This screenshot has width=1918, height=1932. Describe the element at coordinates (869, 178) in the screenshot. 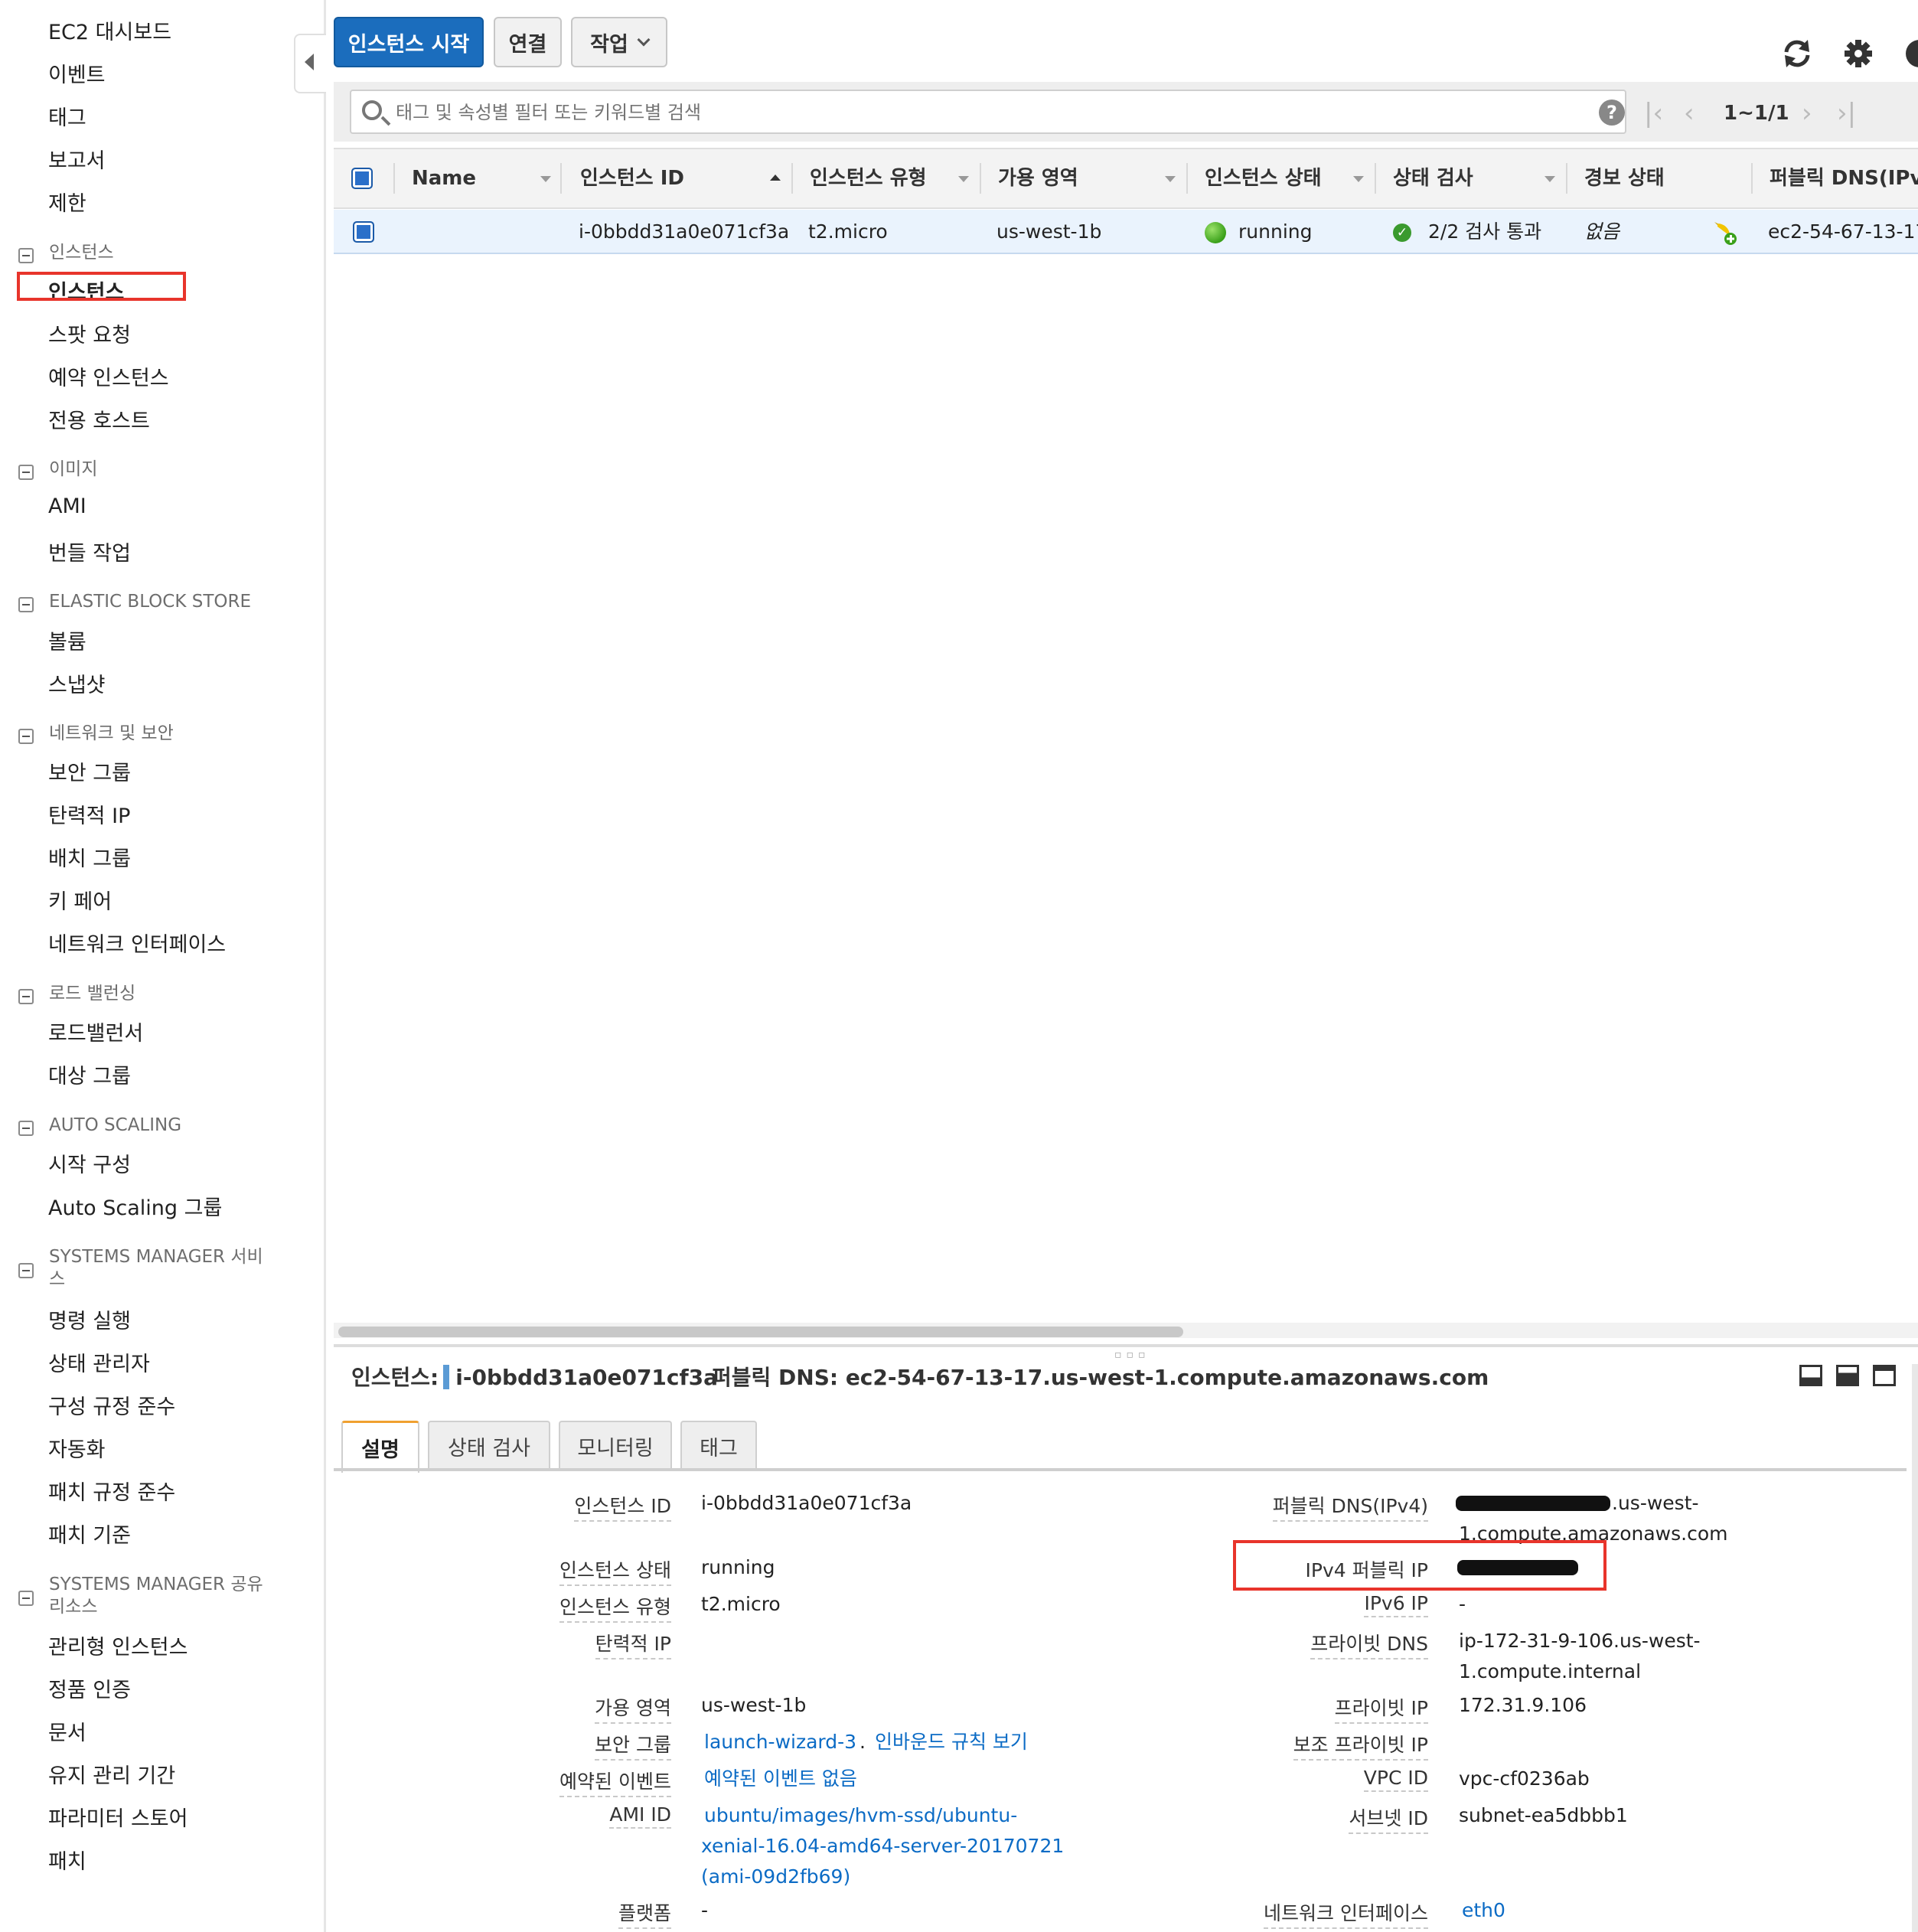

I see `column-header-instance-type: 인스턴스 유형` at that location.